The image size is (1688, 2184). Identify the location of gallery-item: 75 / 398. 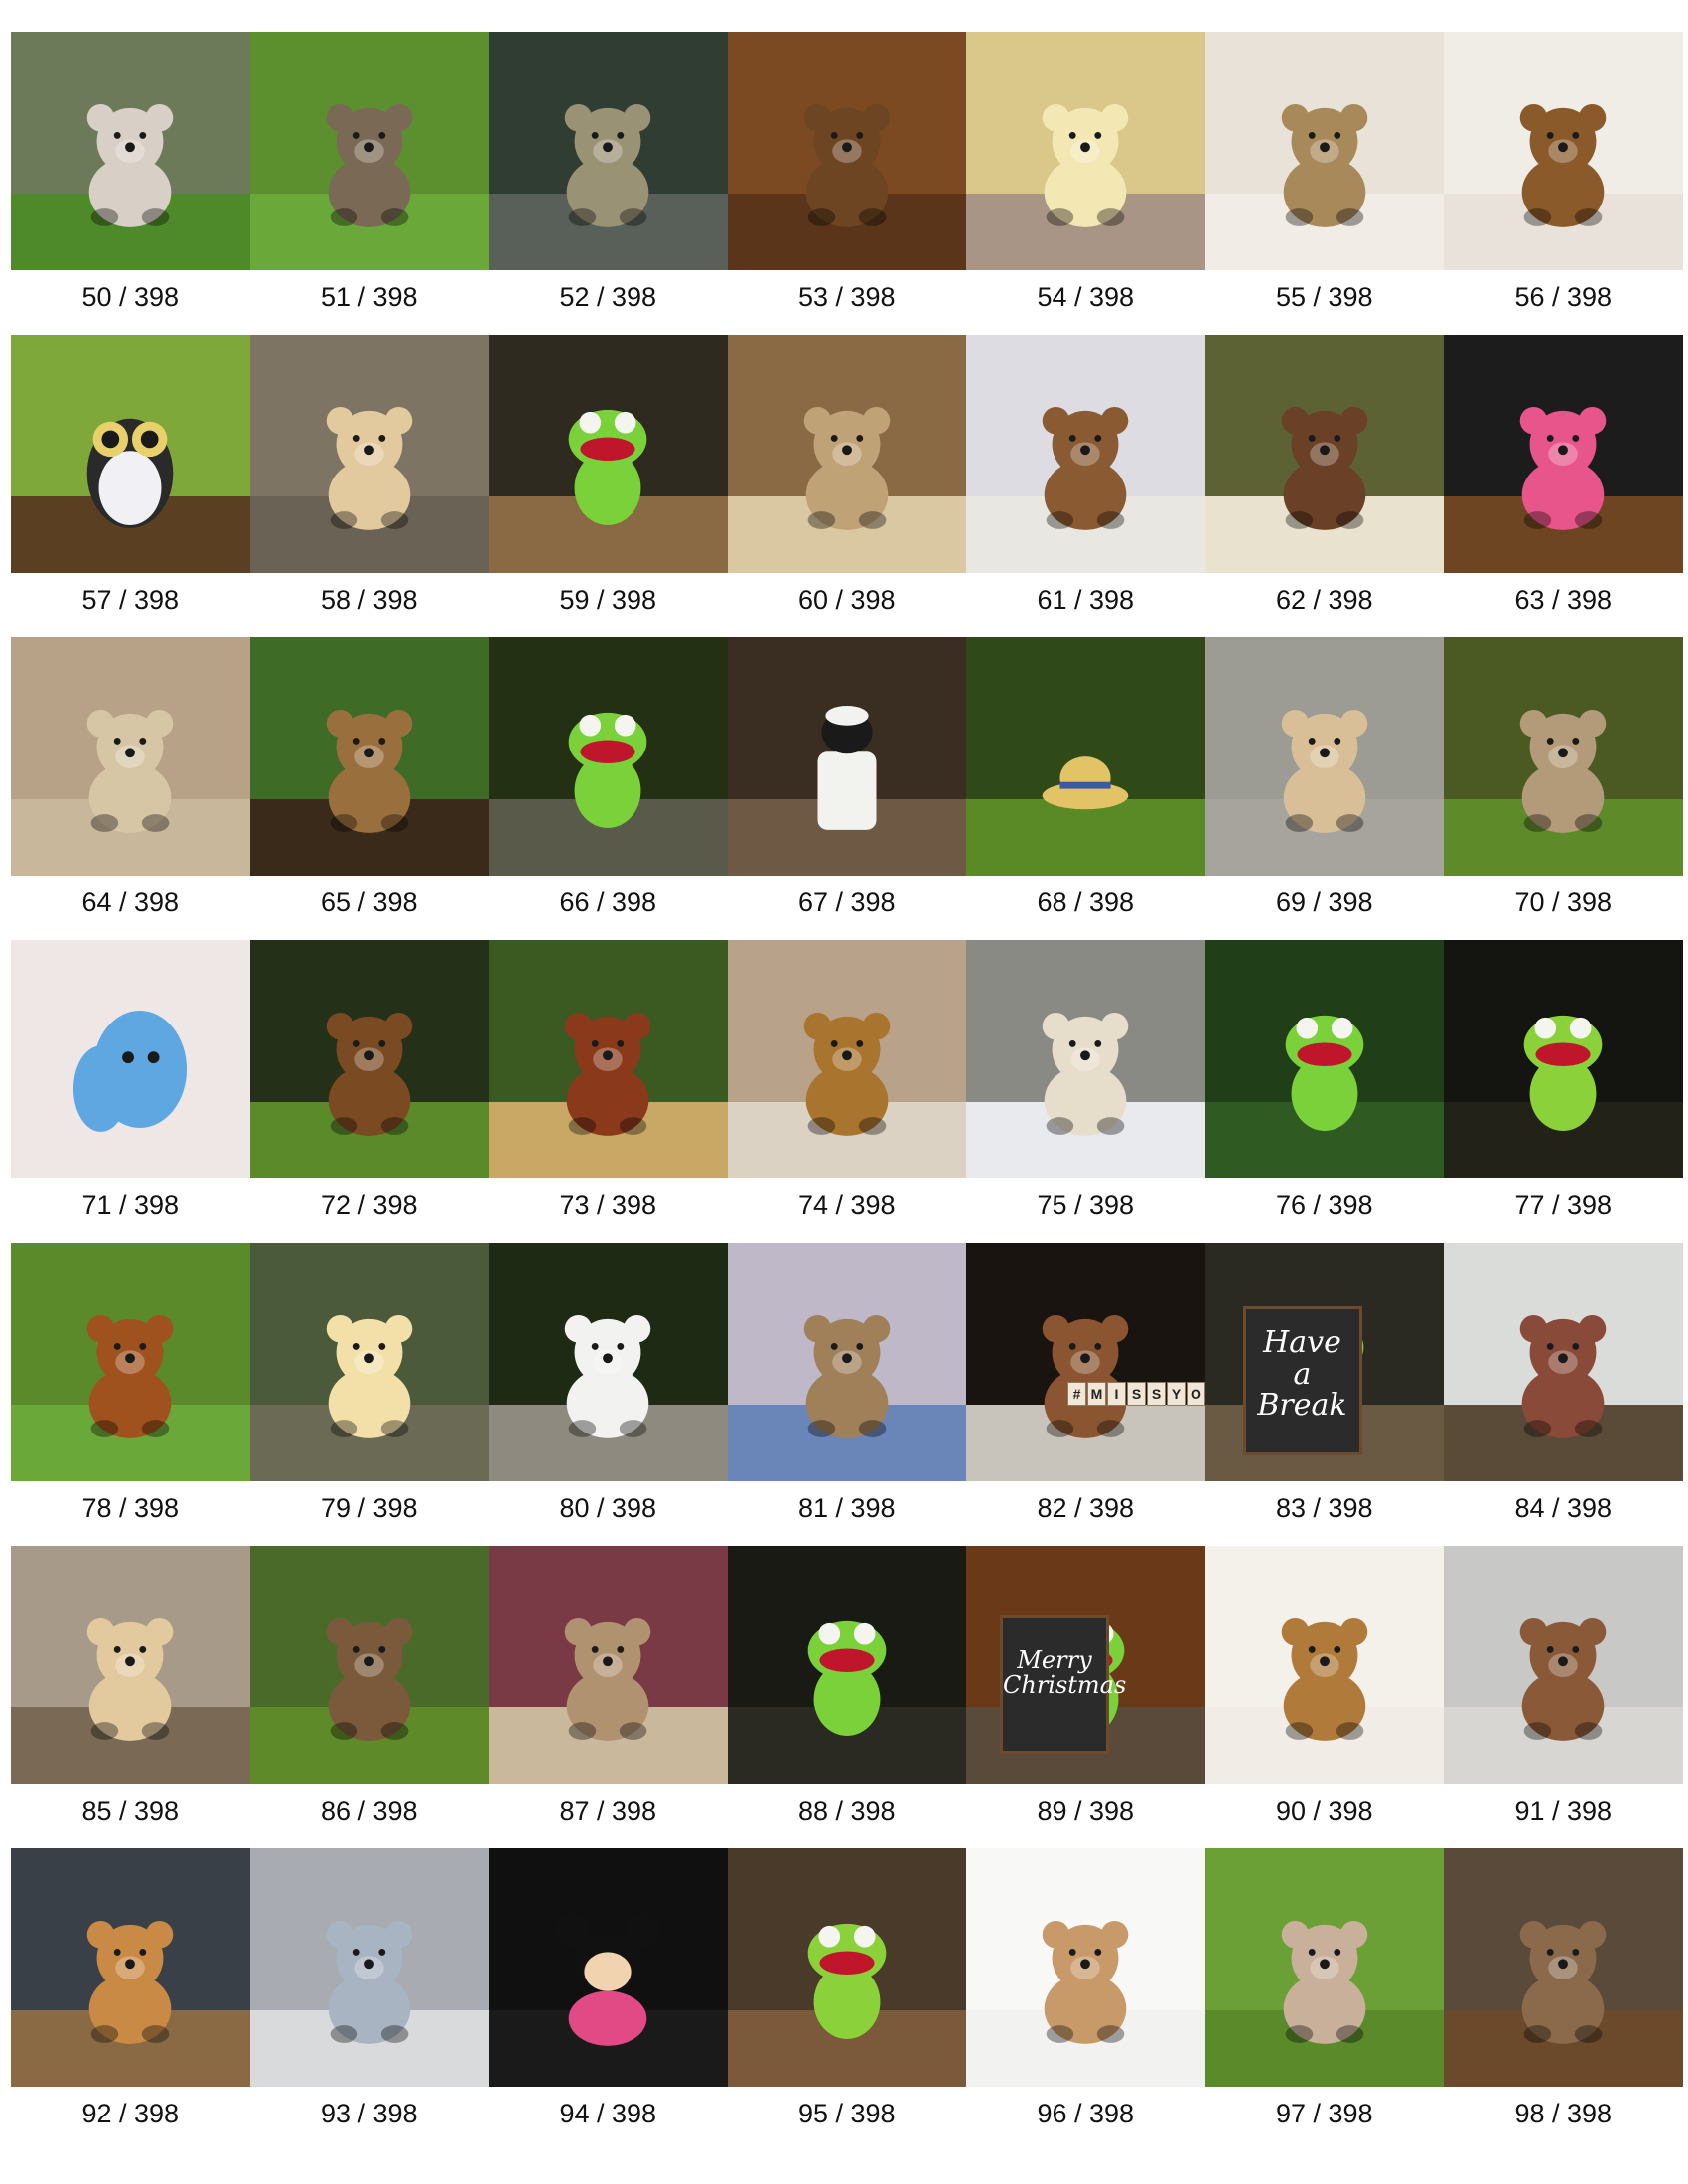
(1085, 1091).